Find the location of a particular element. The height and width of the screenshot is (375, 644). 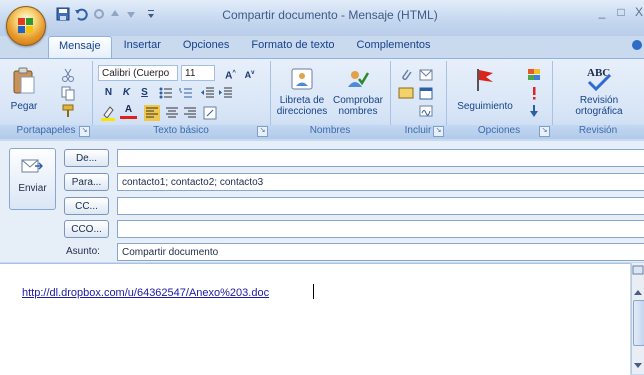

bcc-field is located at coordinates (380, 229).